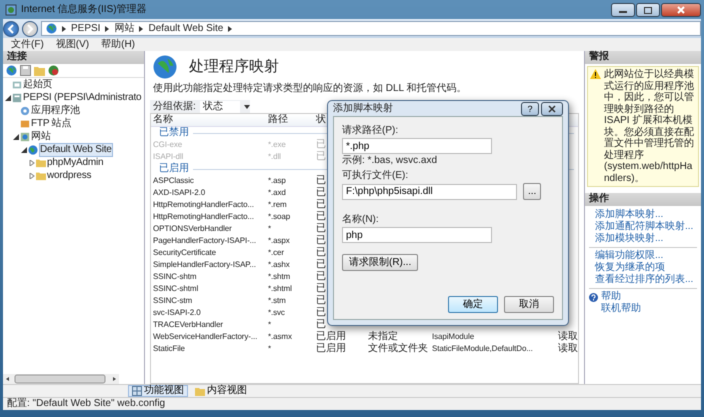  I want to click on tree-item: FTP 站点, so click(51, 124).